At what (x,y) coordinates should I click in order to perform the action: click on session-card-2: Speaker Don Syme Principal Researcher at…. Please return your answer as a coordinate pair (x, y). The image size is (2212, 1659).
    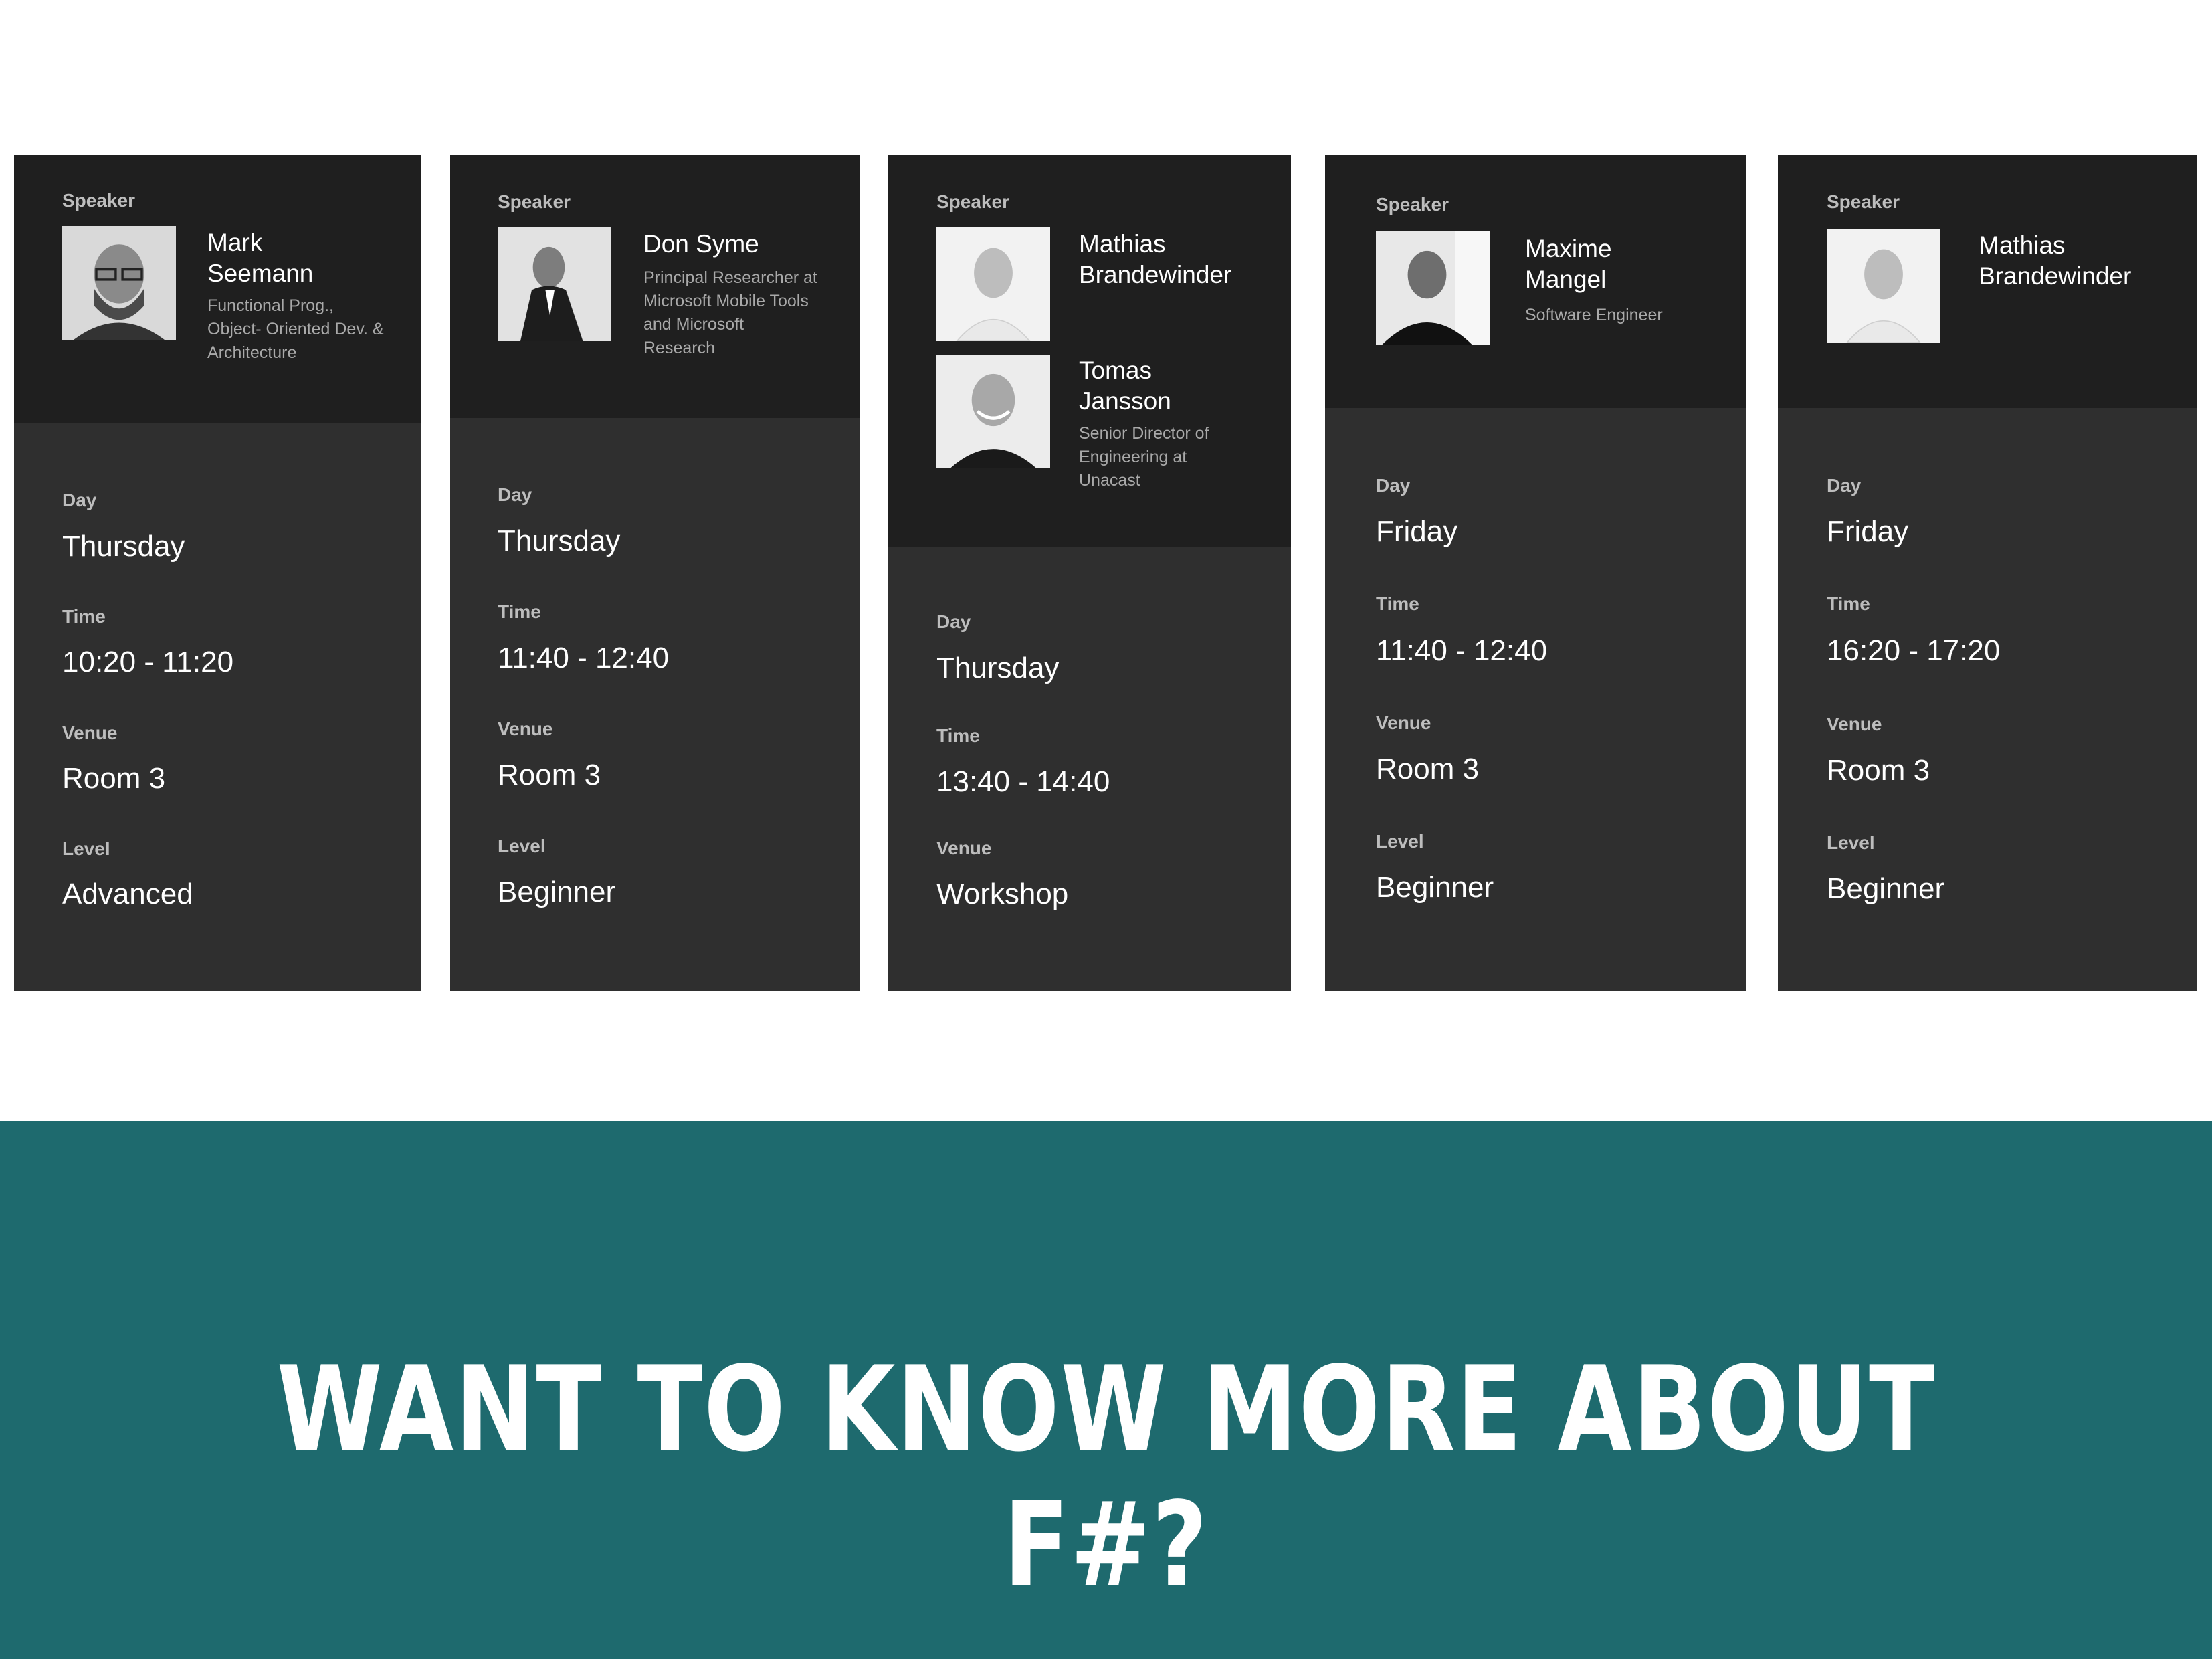
    Looking at the image, I should click on (655, 573).